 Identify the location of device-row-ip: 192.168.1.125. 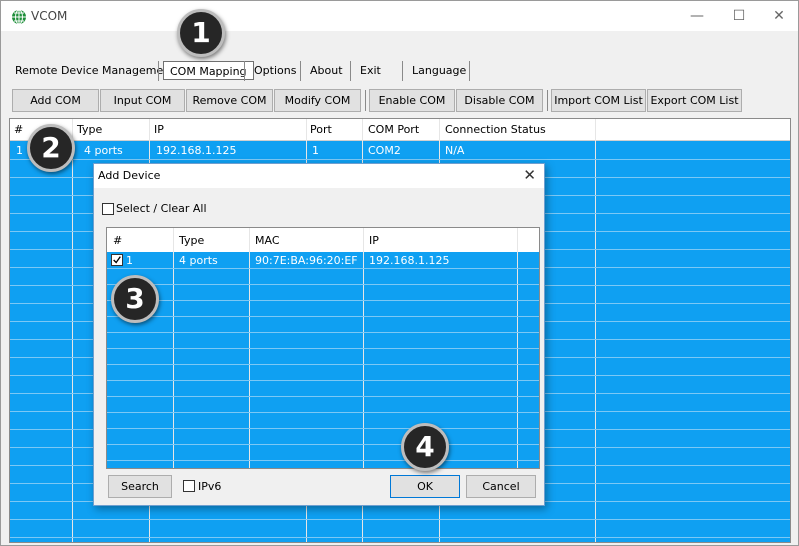
(409, 260).